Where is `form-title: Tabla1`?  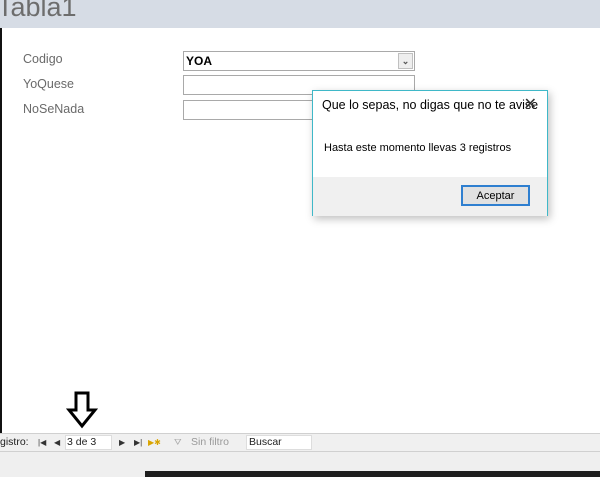 form-title: Tabla1 is located at coordinates (38, 11).